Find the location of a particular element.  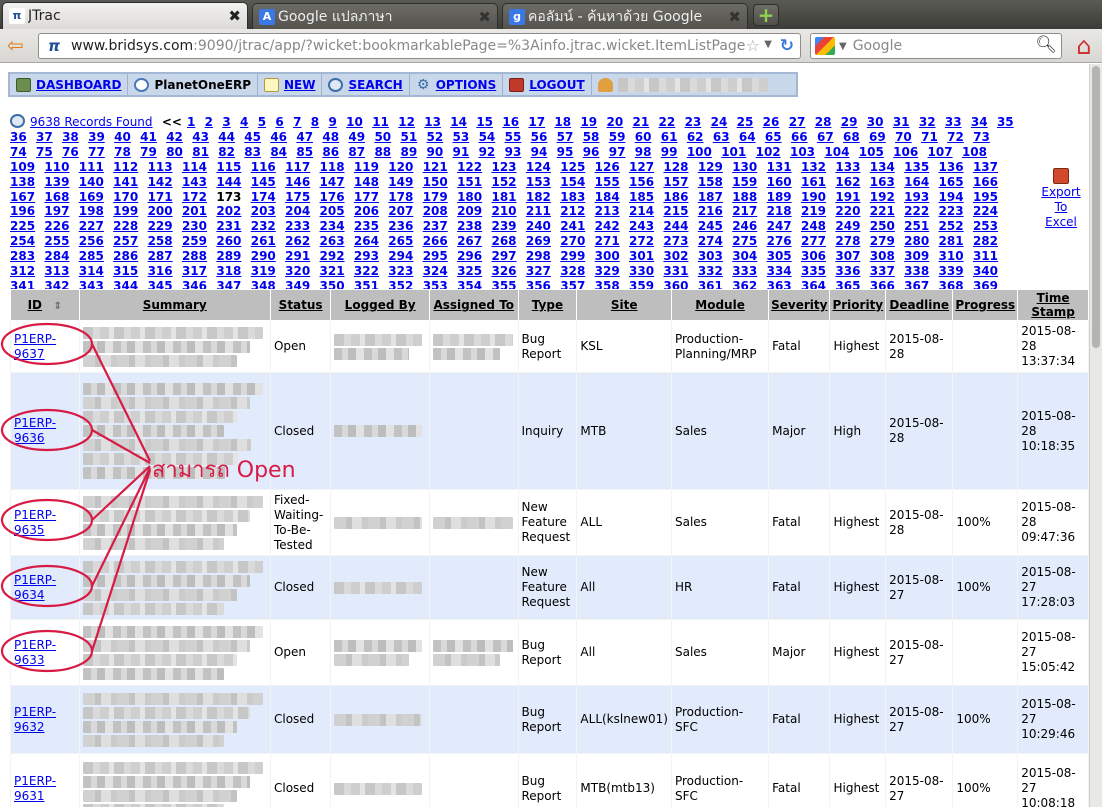

page-link: 260 is located at coordinates (228, 241).